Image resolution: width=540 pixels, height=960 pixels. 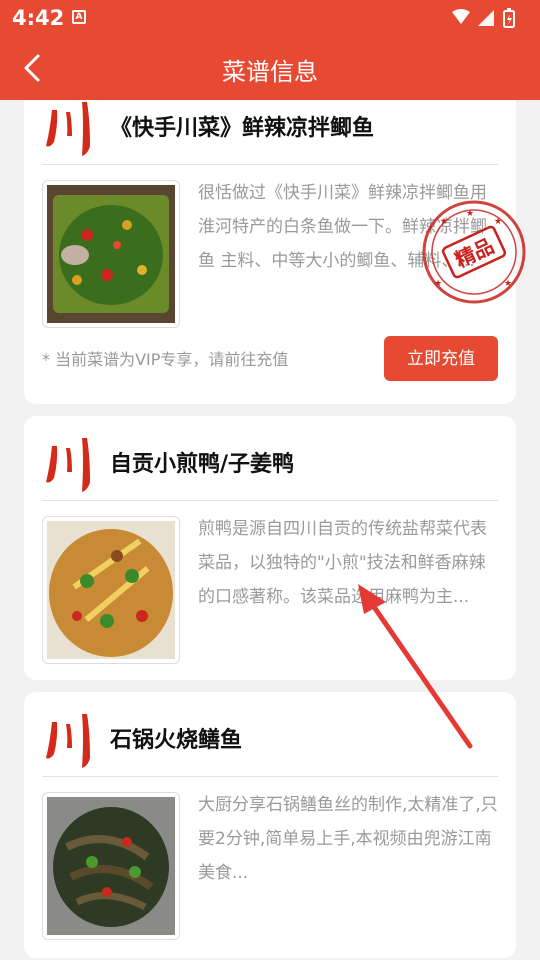 I want to click on signal-icon, so click(x=486, y=18).